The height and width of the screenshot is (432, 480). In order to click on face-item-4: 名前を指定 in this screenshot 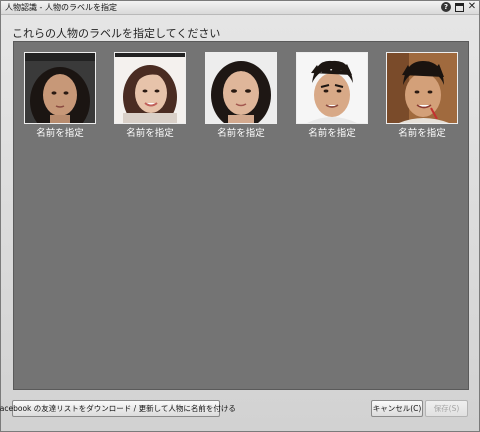, I will do `click(332, 97)`.